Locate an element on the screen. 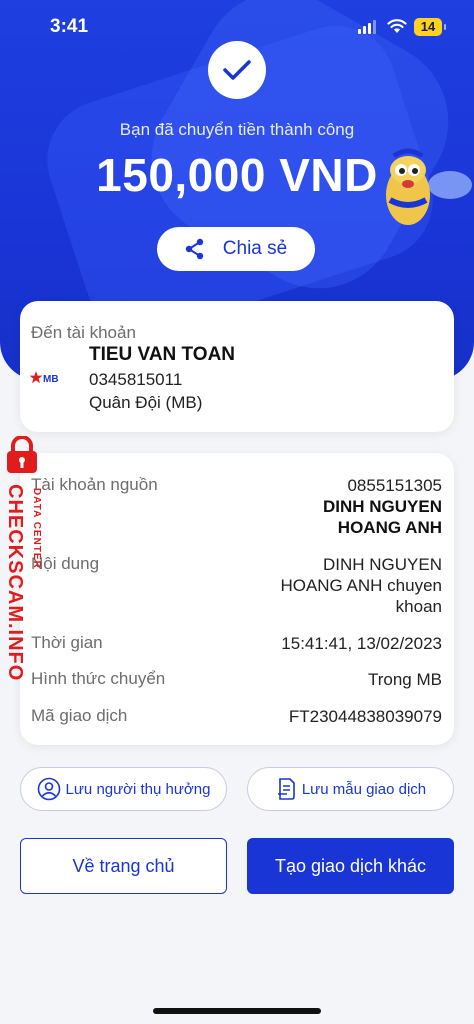  lock-watermark-icon is located at coordinates (22, 454).